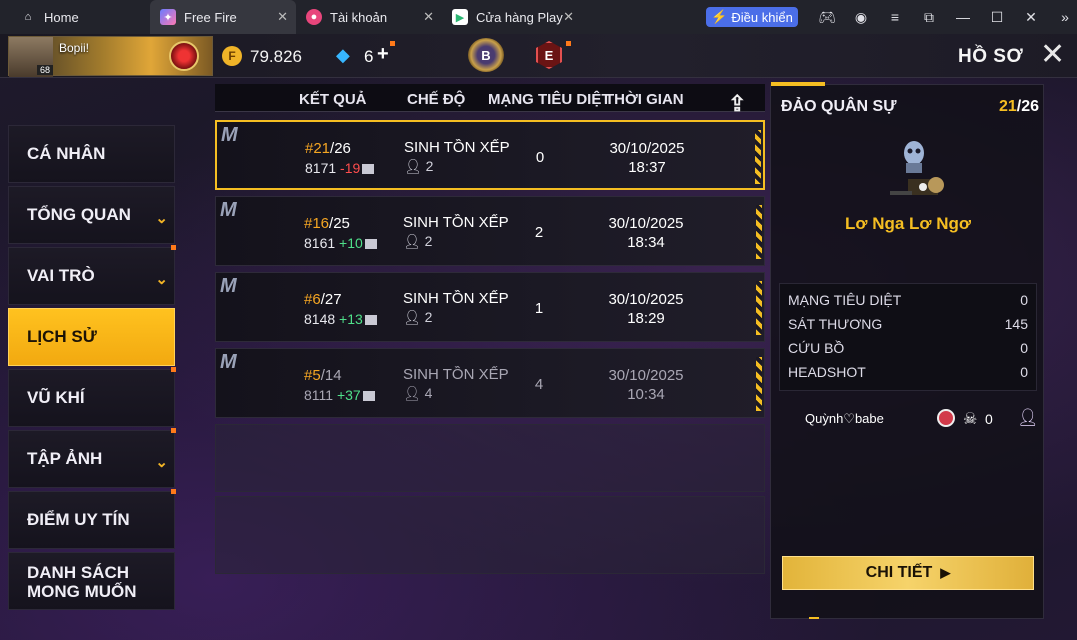 The width and height of the screenshot is (1077, 640). Describe the element at coordinates (323, 375) in the screenshot. I see `match-rank: #5/14` at that location.